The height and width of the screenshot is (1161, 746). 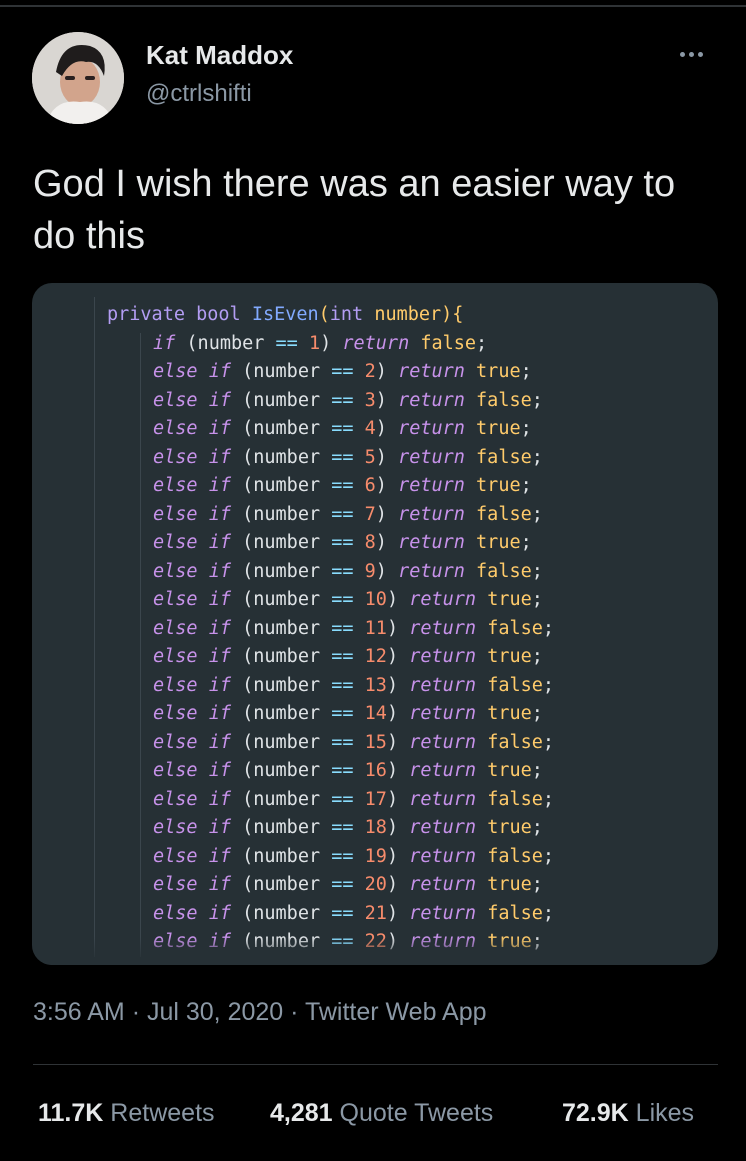 I want to click on code-line-if: if (number == 1) return false;, so click(x=320, y=343).